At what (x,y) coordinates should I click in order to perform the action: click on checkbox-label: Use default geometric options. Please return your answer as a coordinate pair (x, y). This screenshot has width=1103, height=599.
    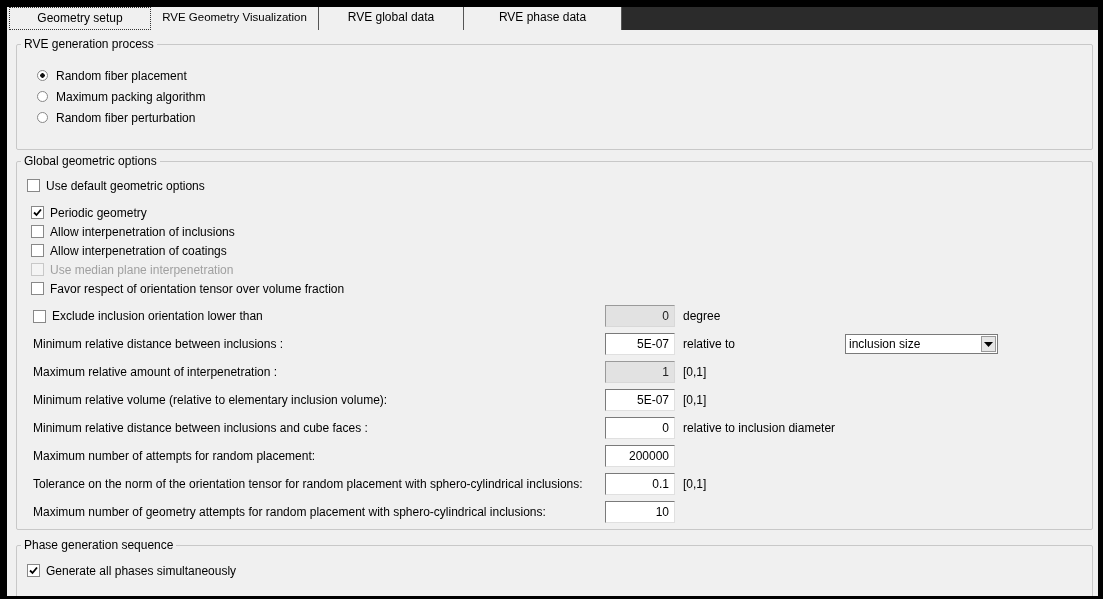
    Looking at the image, I should click on (125, 185).